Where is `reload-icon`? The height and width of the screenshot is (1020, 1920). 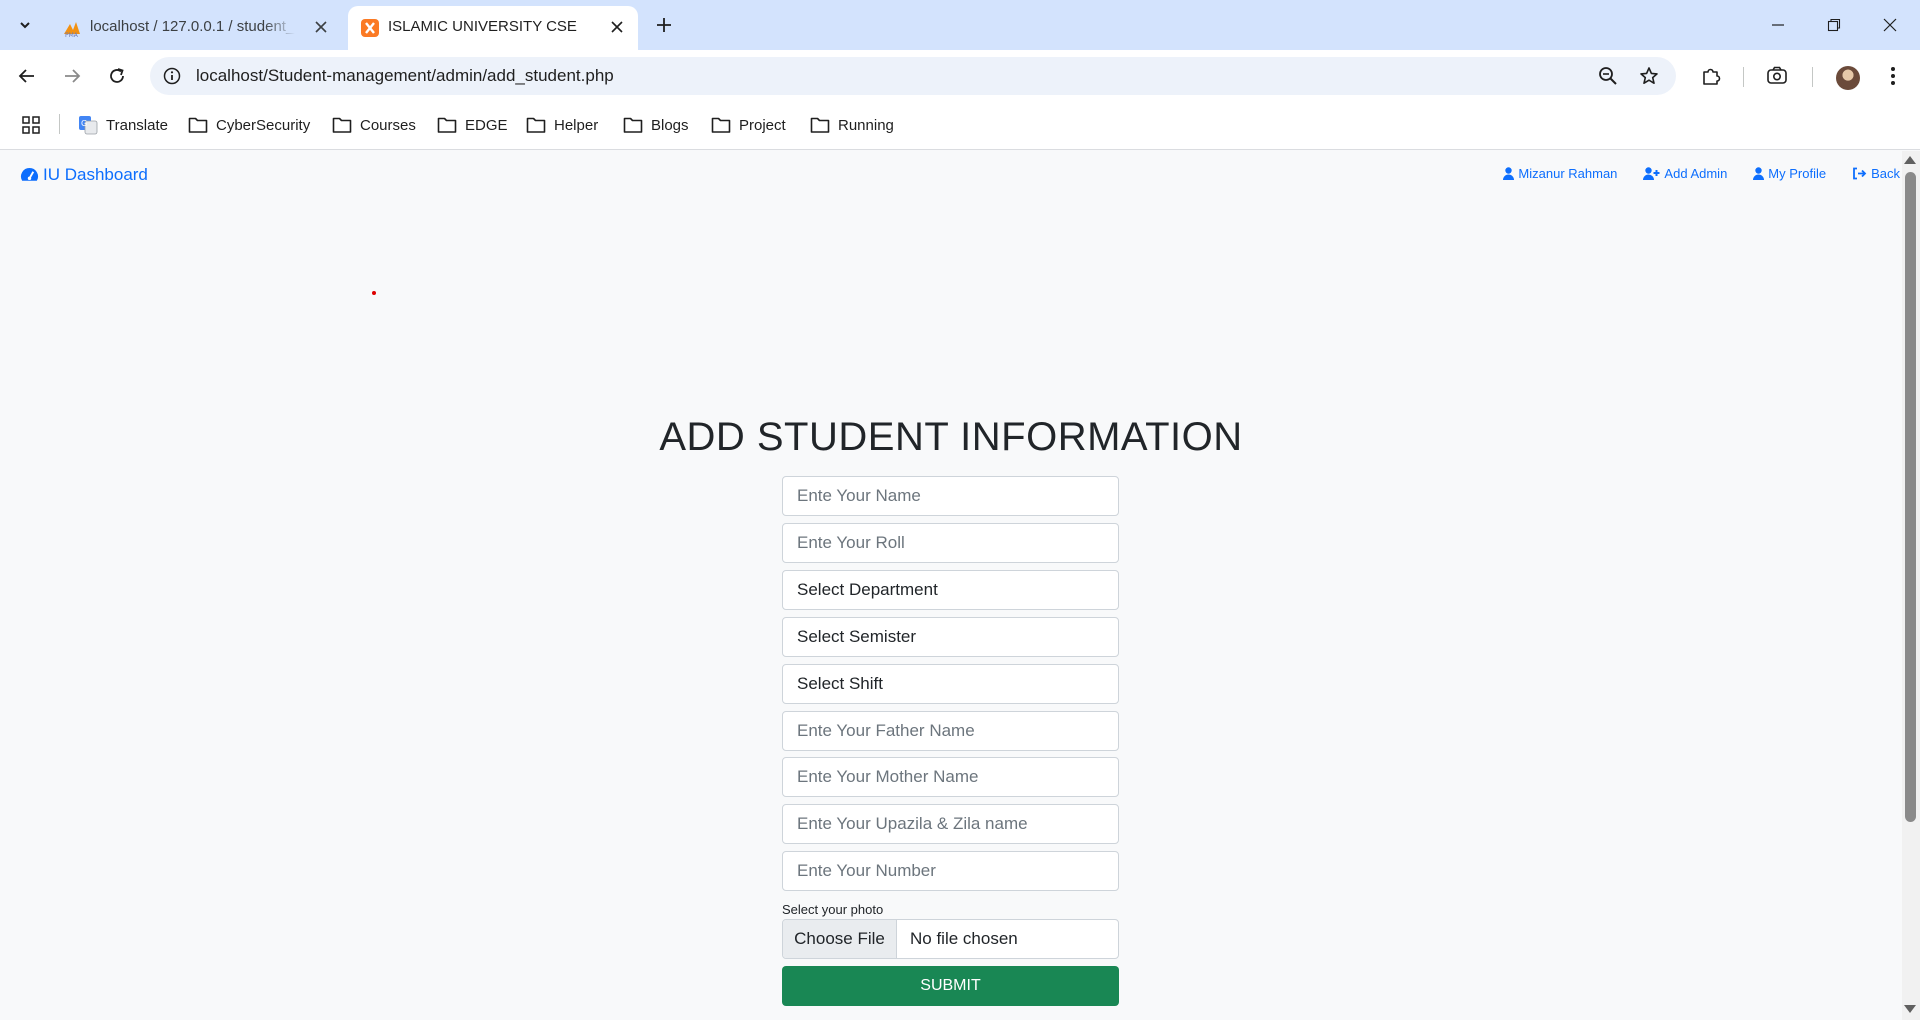 reload-icon is located at coordinates (117, 75).